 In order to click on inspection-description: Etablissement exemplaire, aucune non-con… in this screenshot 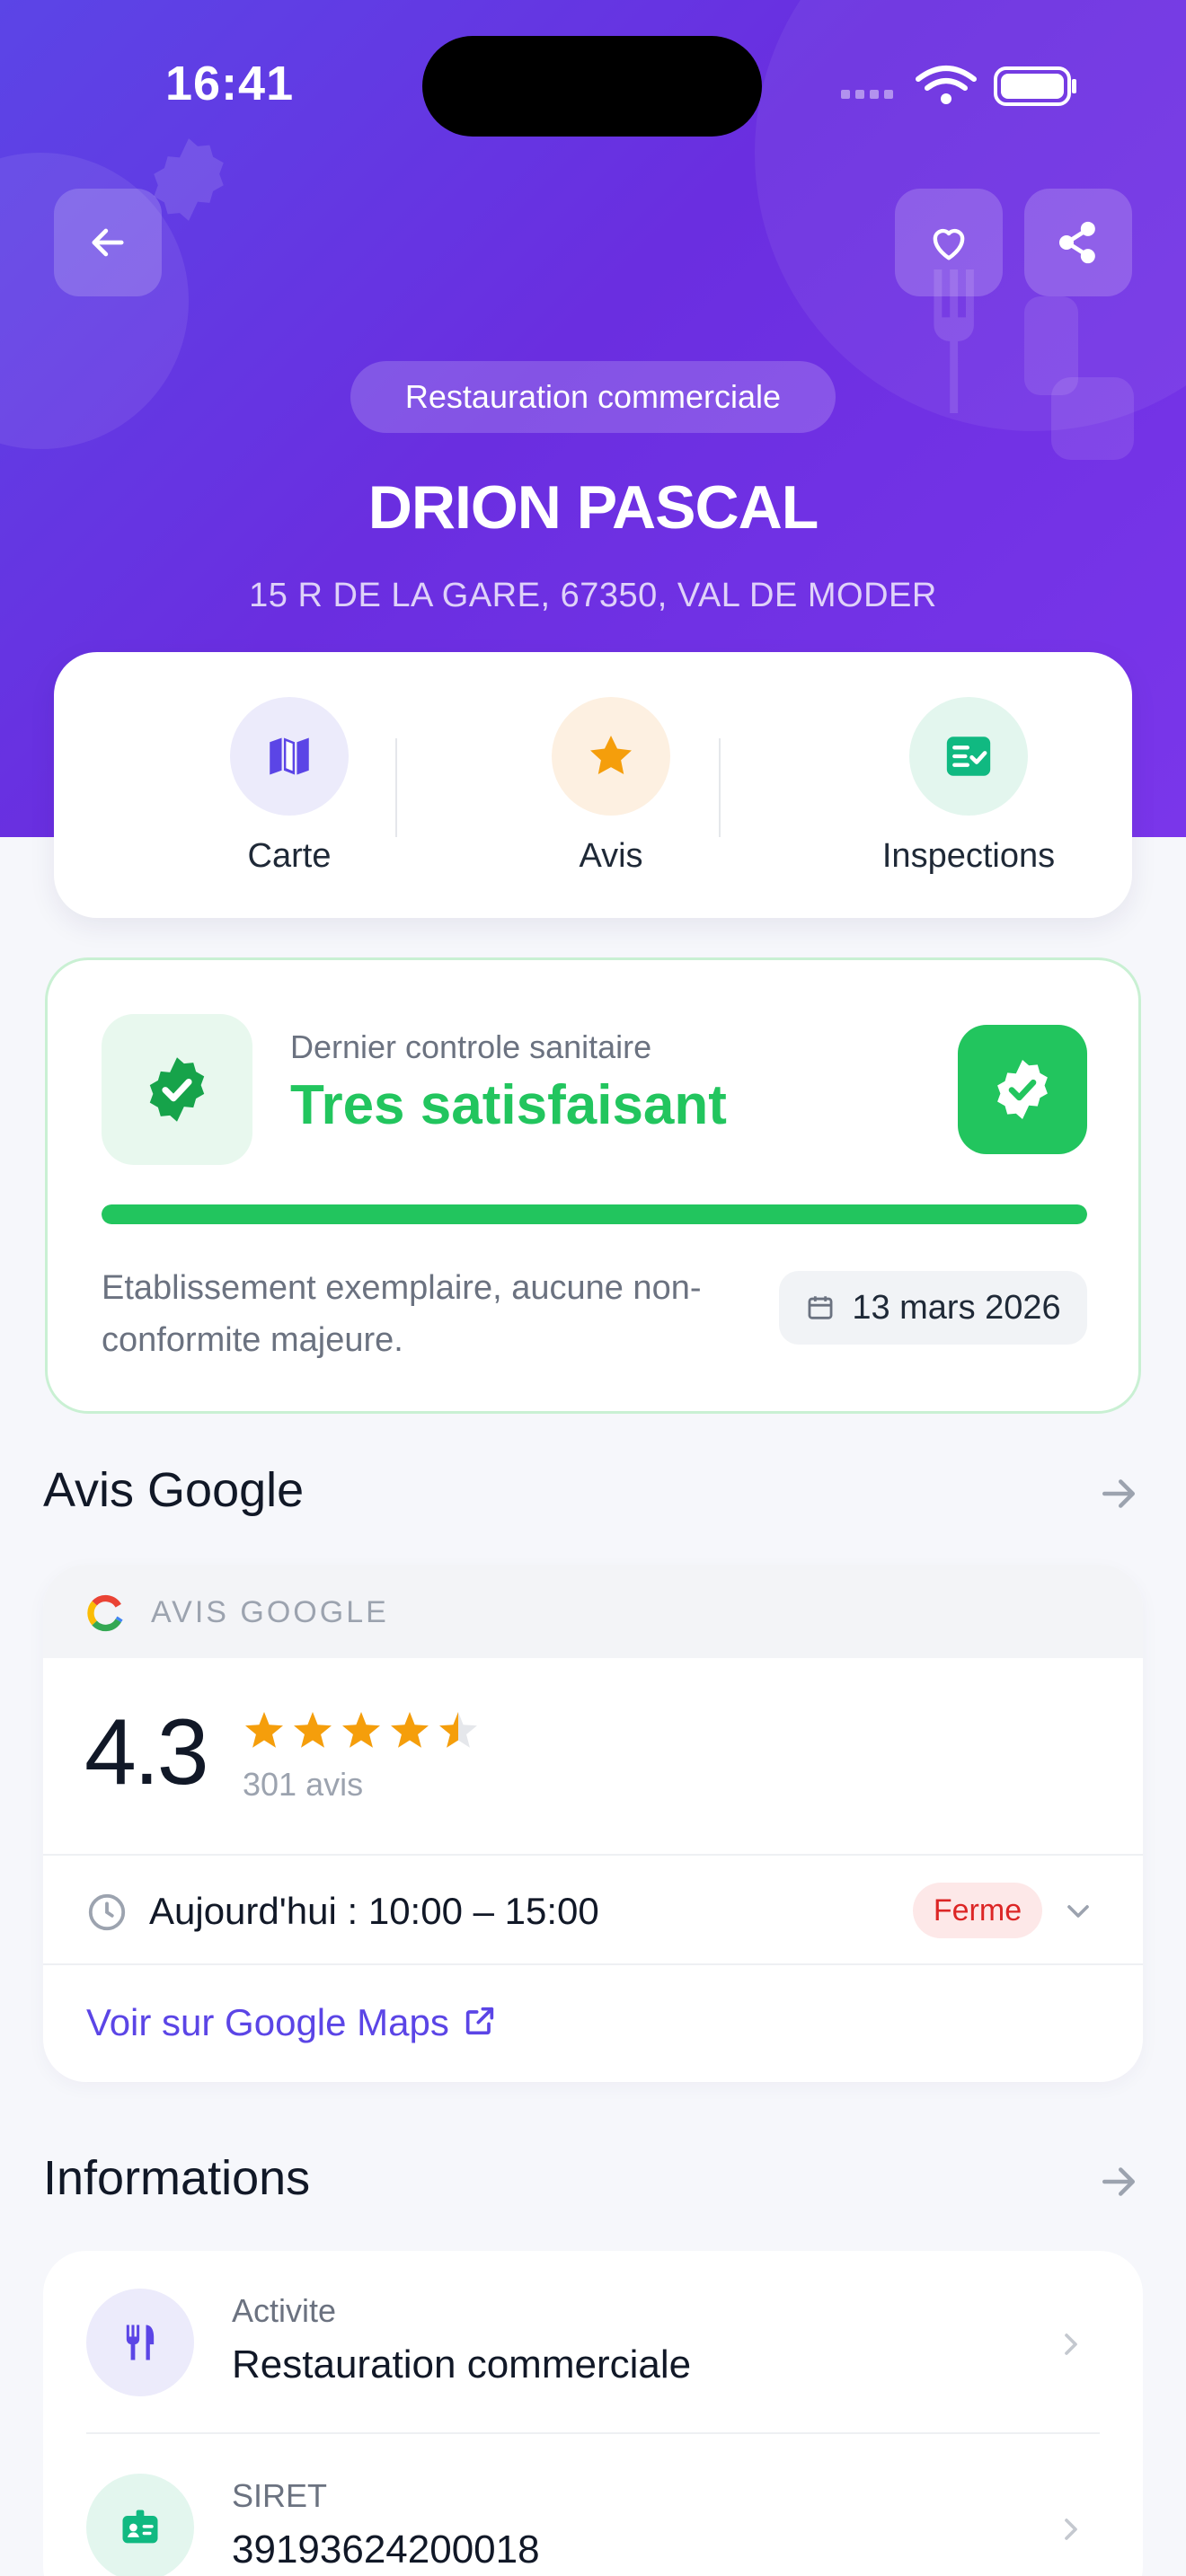, I will do `click(402, 1314)`.